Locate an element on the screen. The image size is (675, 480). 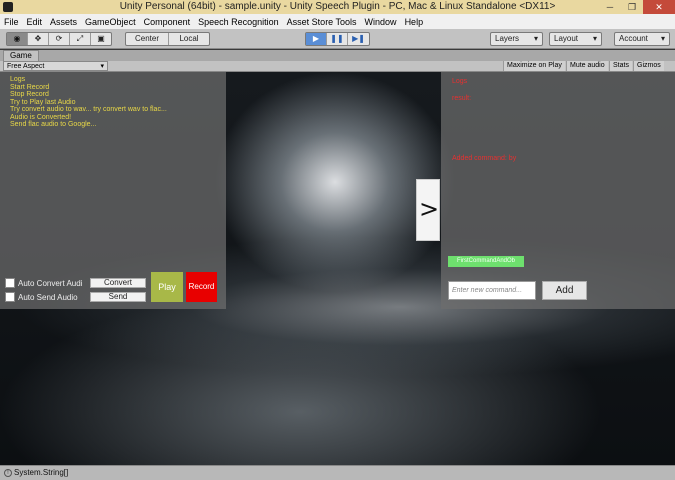
layout-label: Layout is located at coordinates (566, 38).